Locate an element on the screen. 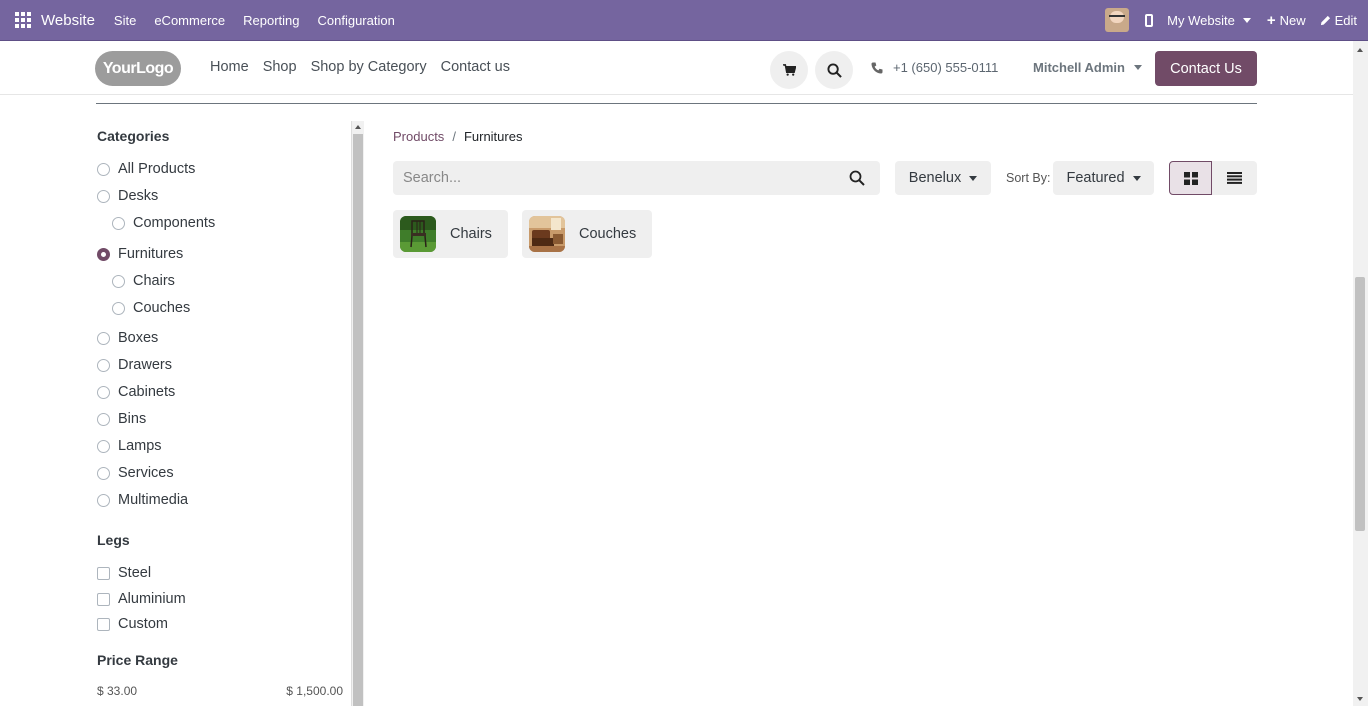 The width and height of the screenshot is (1368, 706). category-desks: Desks is located at coordinates (127, 196).